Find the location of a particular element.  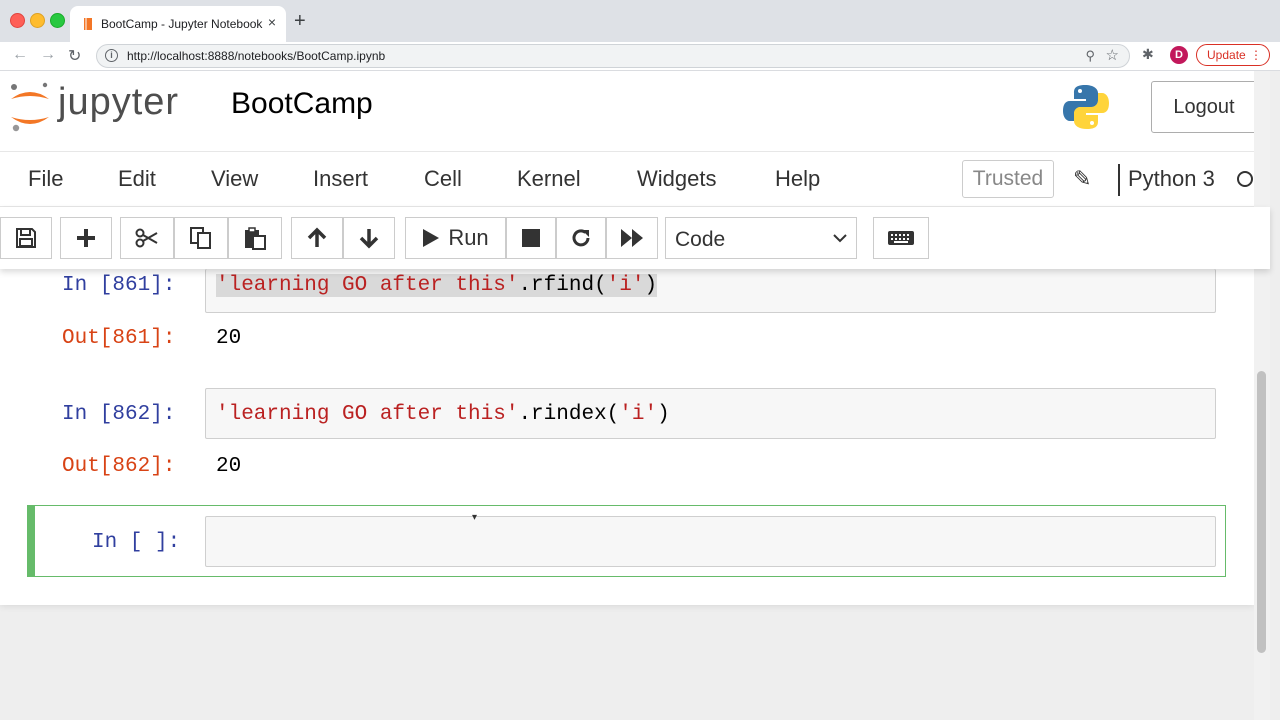

arrow-up-icon is located at coordinates (317, 237).